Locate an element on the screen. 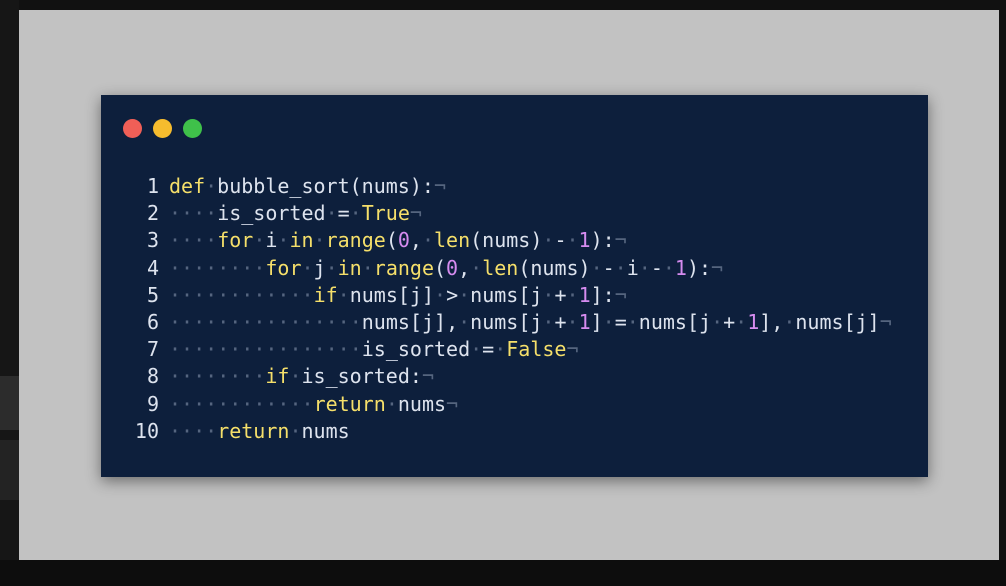 The height and width of the screenshot is (586, 1006). side-tab is located at coordinates (9, 403).